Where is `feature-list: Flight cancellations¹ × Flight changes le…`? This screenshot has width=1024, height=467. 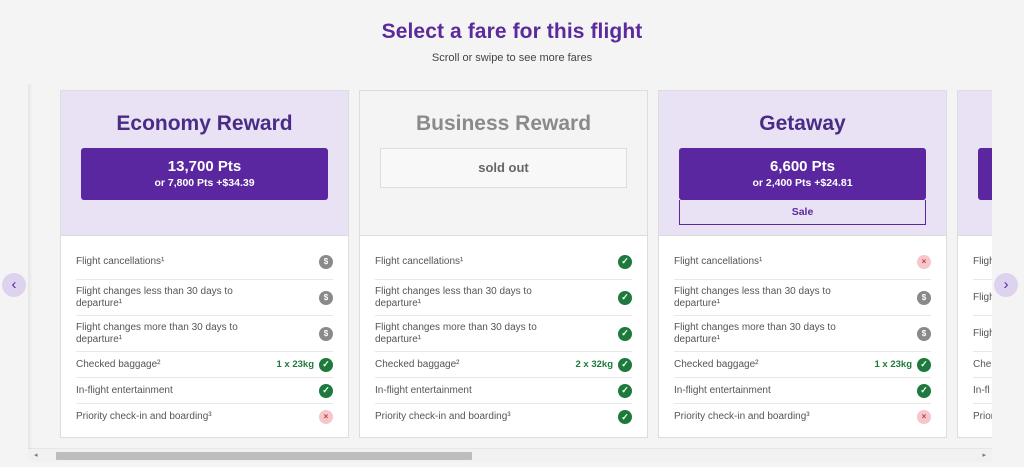
feature-list: Flight cancellations¹ × Flight changes le… is located at coordinates (802, 333).